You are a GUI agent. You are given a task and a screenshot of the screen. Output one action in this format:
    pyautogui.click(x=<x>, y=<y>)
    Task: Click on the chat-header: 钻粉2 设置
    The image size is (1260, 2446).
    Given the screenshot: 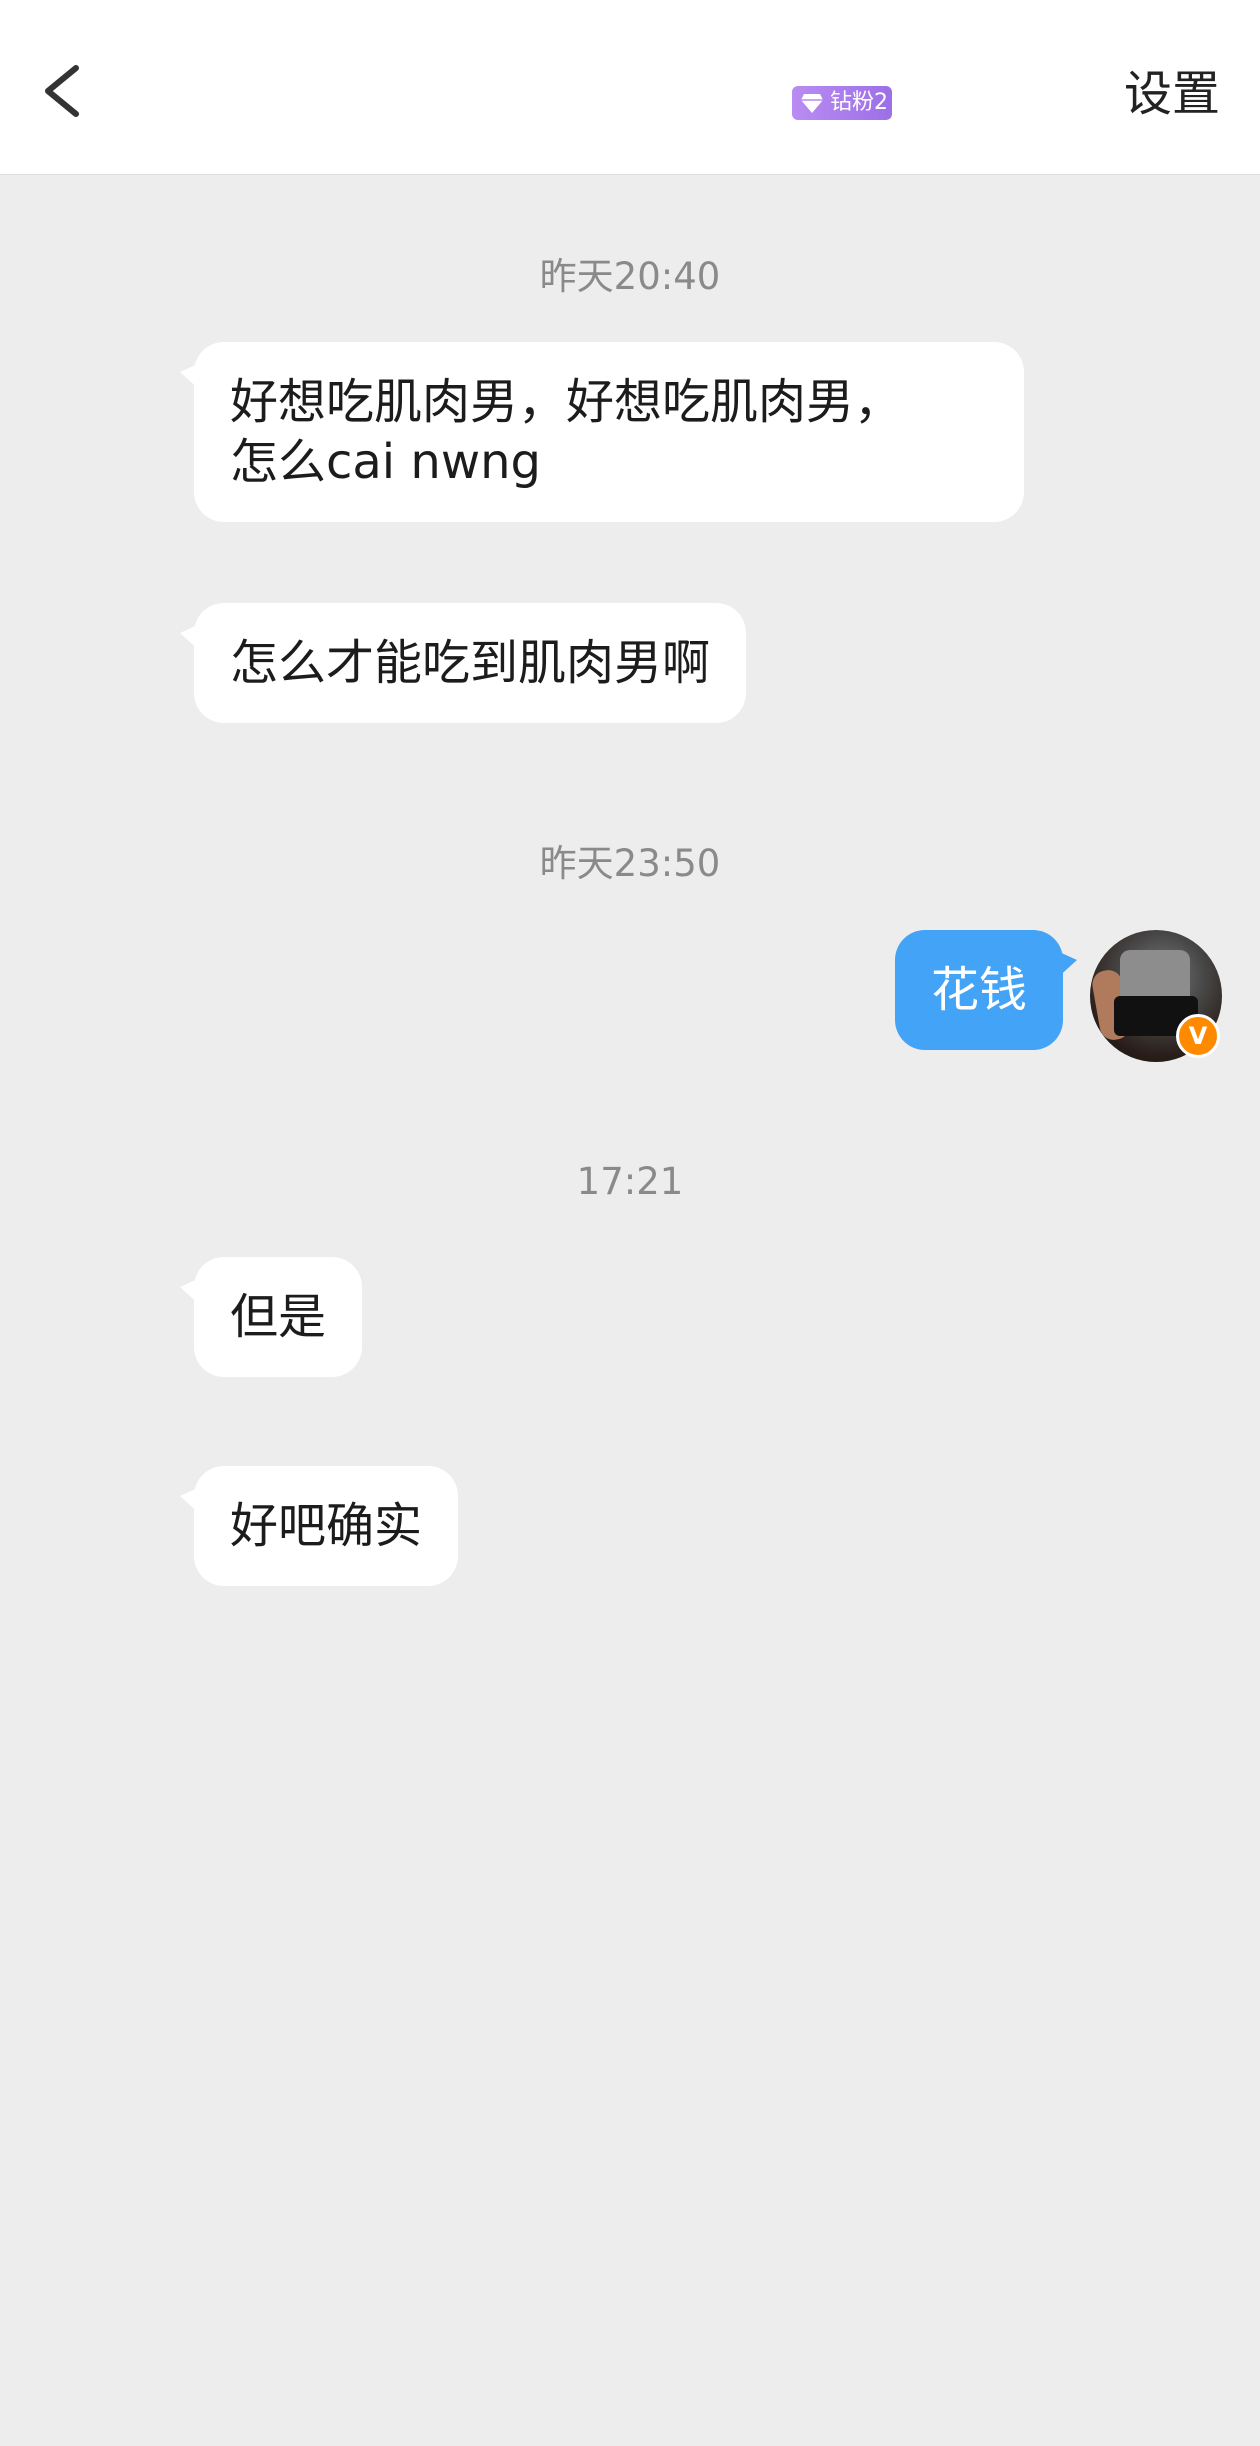 What is the action you would take?
    pyautogui.click(x=630, y=87)
    